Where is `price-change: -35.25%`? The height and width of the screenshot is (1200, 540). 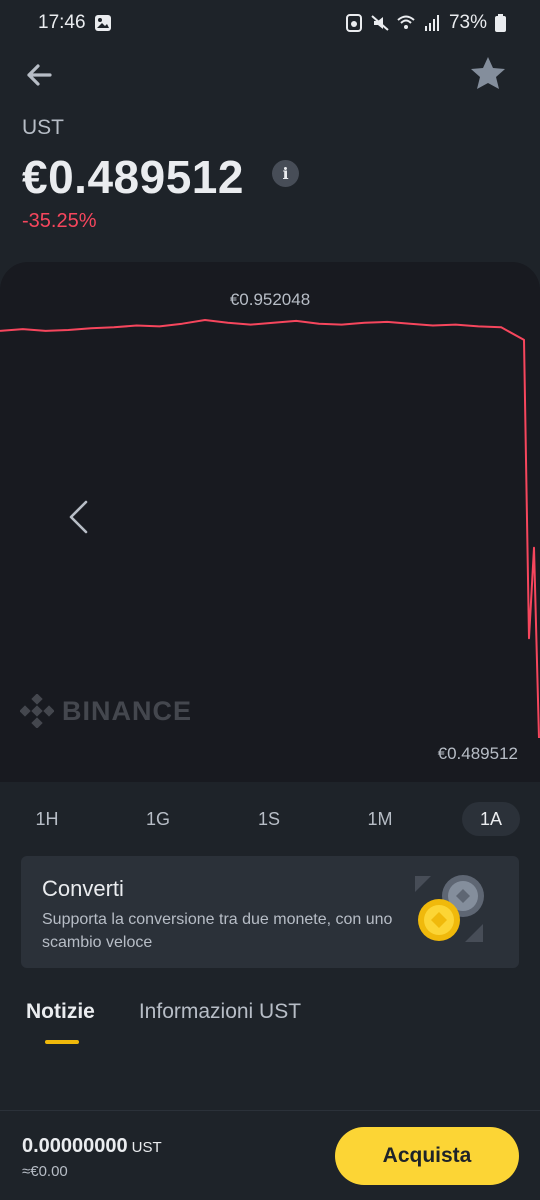
price-change: -35.25% is located at coordinates (59, 221).